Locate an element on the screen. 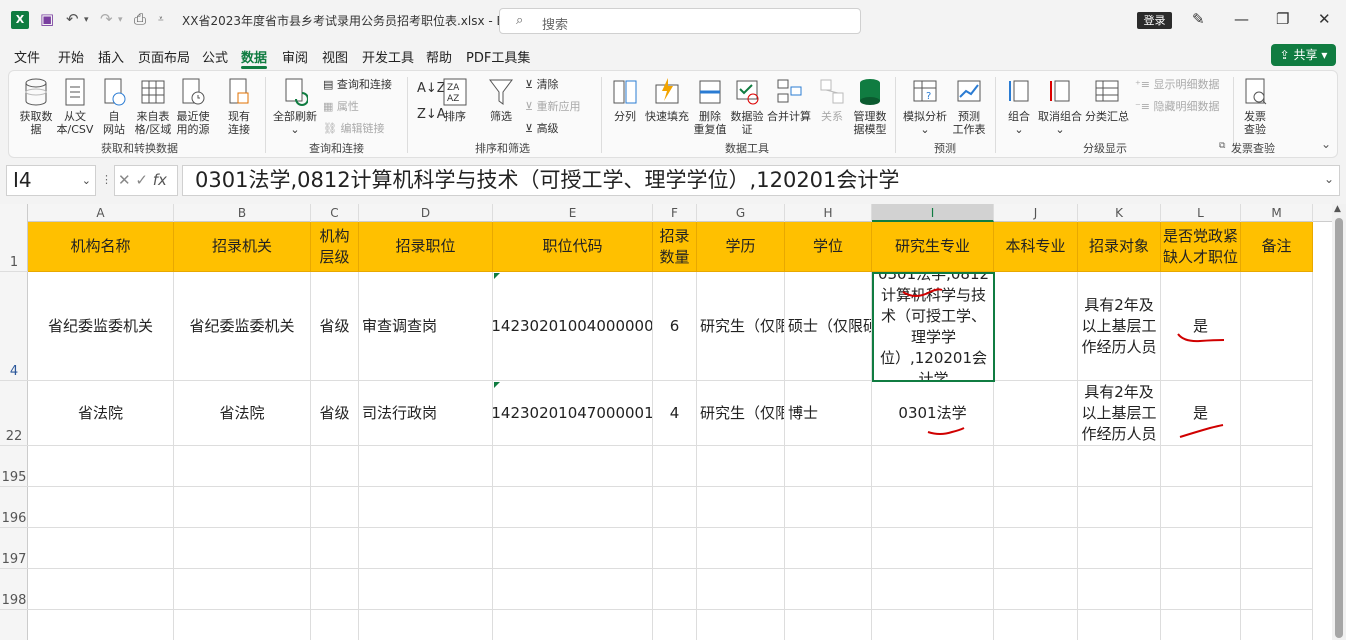 This screenshot has width=1346, height=640. sort-button: ZA AZ 排序 is located at coordinates (455, 100).